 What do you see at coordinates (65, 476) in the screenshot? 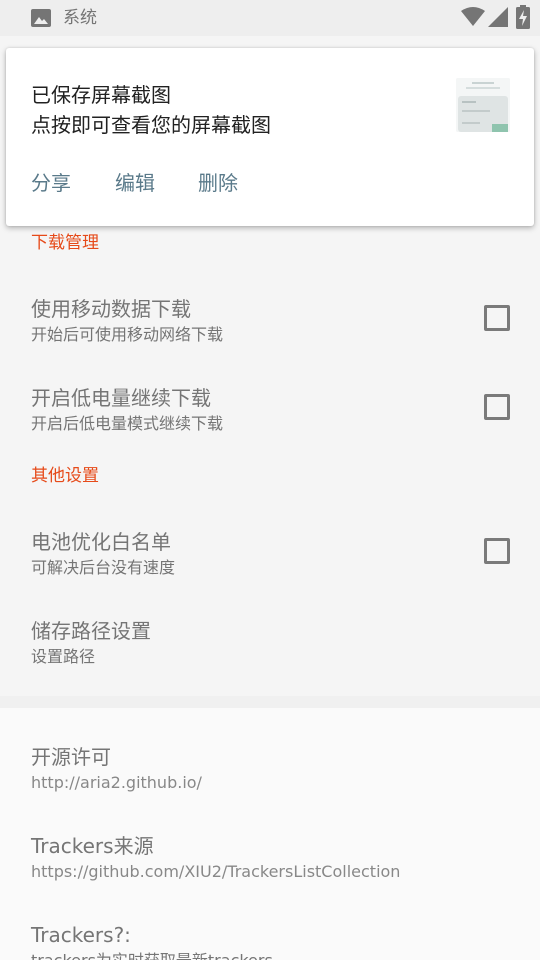
I see `section-header-other: 其他设置` at bounding box center [65, 476].